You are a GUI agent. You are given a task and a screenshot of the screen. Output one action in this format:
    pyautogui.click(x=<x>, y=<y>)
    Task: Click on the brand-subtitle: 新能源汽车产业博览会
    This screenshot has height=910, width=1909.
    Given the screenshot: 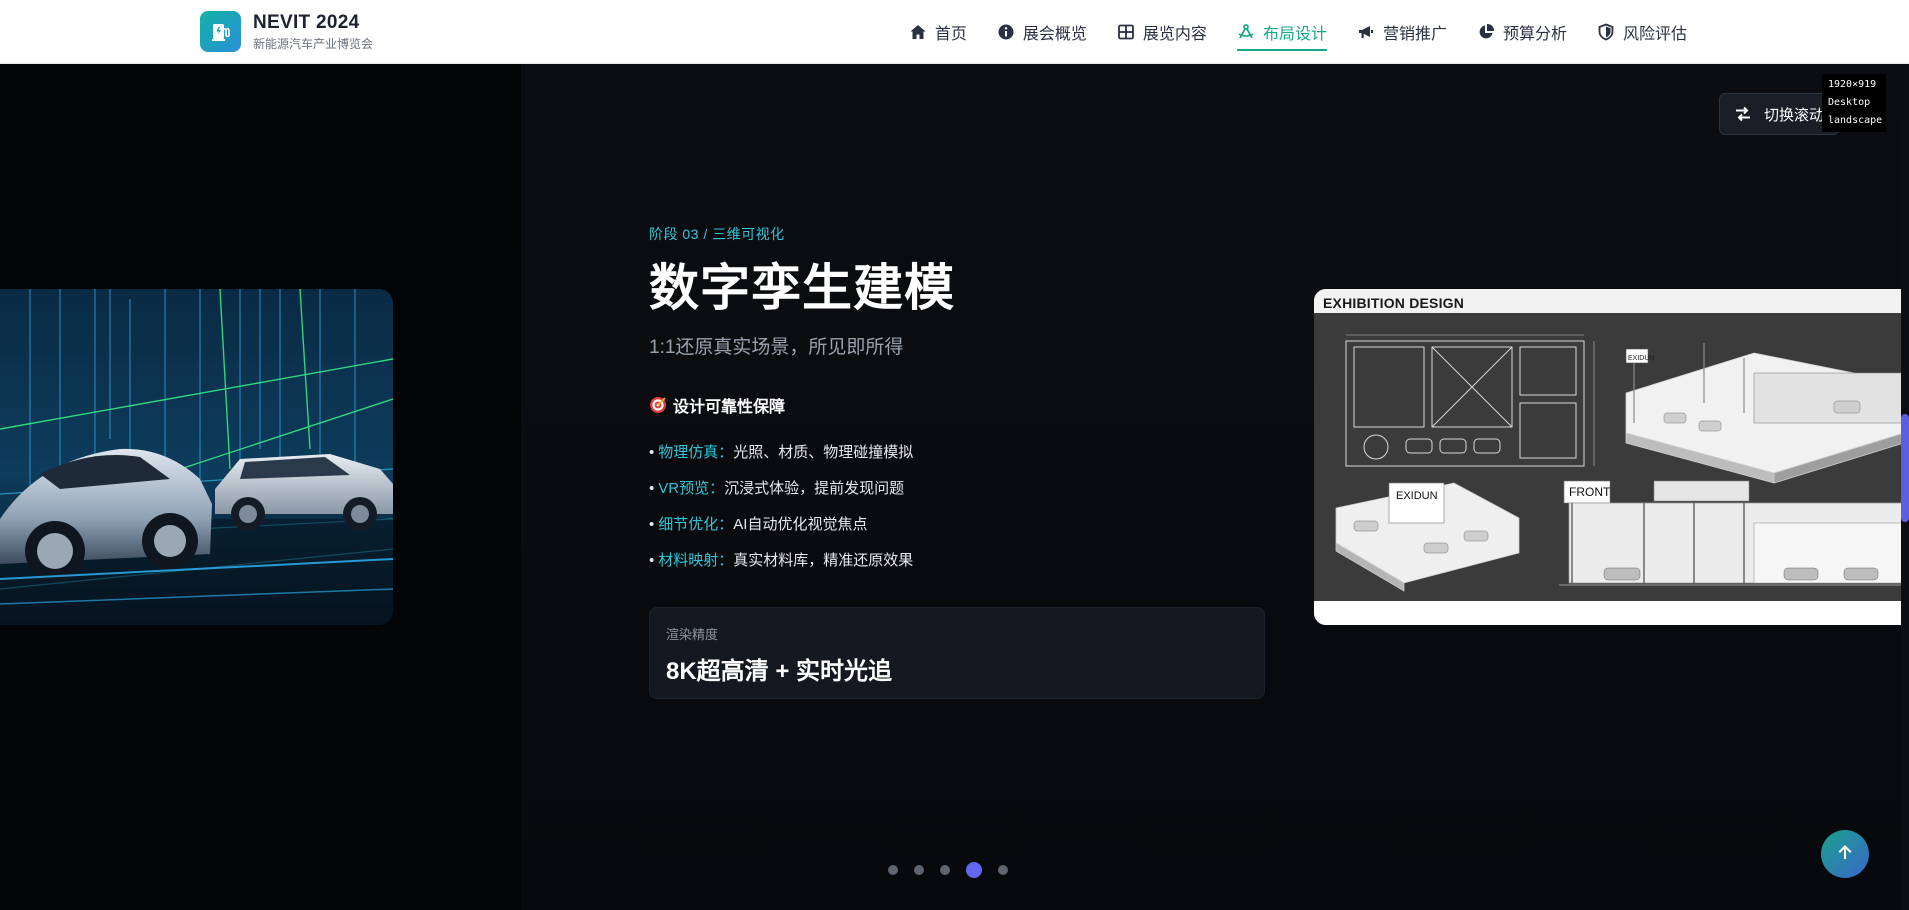 What is the action you would take?
    pyautogui.click(x=313, y=43)
    